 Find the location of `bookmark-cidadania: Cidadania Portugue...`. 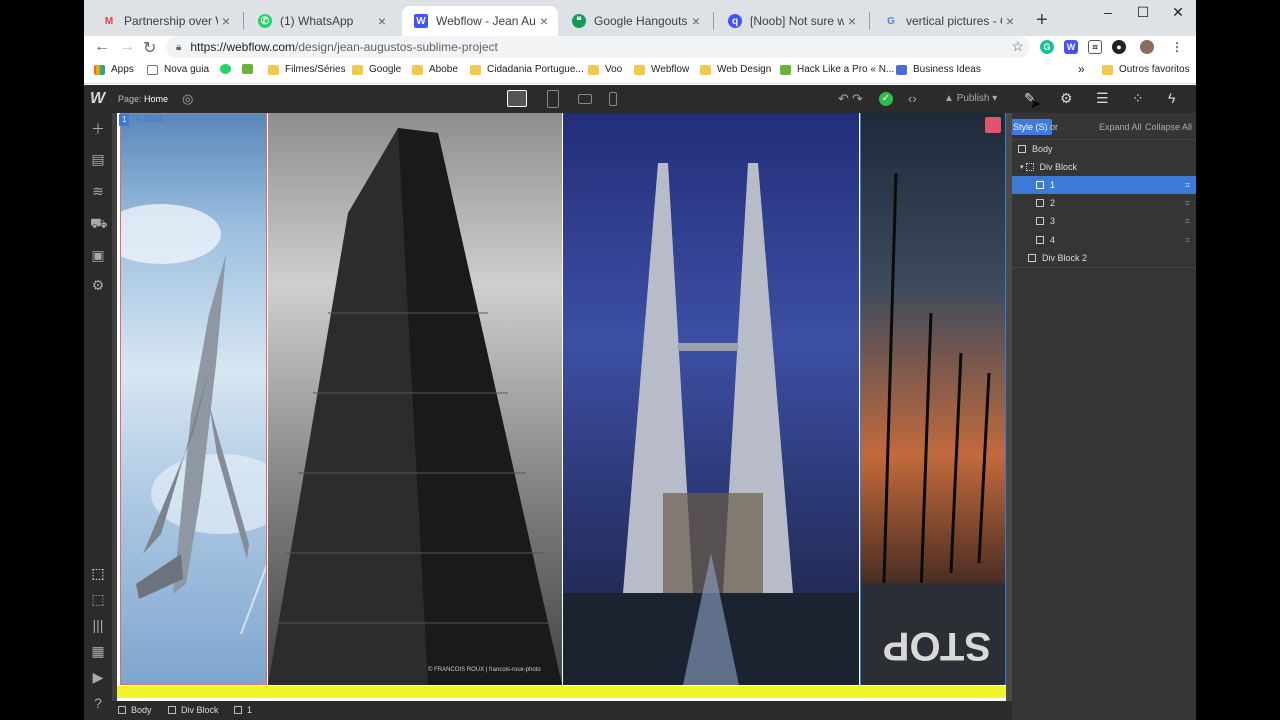

bookmark-cidadania: Cidadania Portugue... is located at coordinates (527, 69).